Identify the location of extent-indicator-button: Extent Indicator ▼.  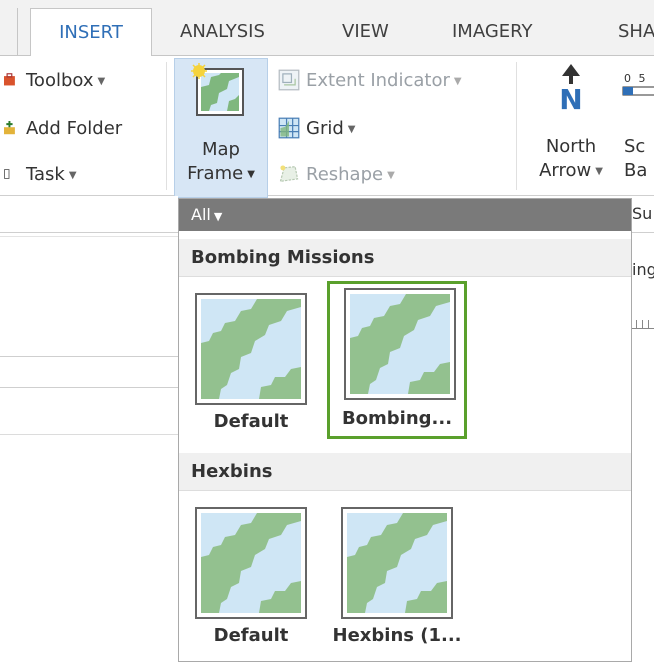
(370, 81).